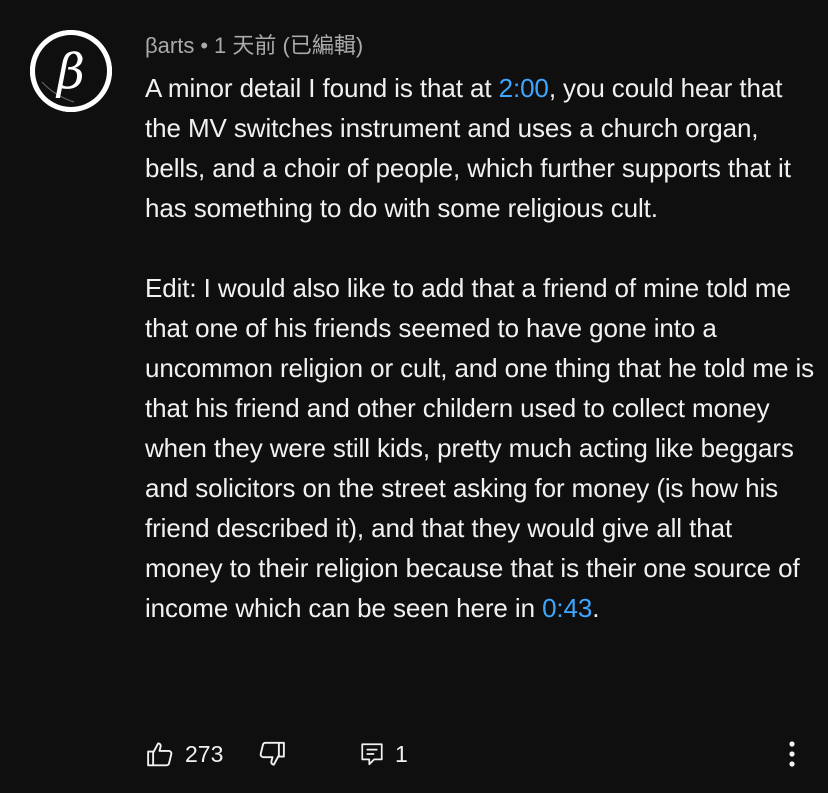 This screenshot has width=828, height=793. What do you see at coordinates (322, 88) in the screenshot?
I see `paragraph-text: A minor detail I found is that at` at bounding box center [322, 88].